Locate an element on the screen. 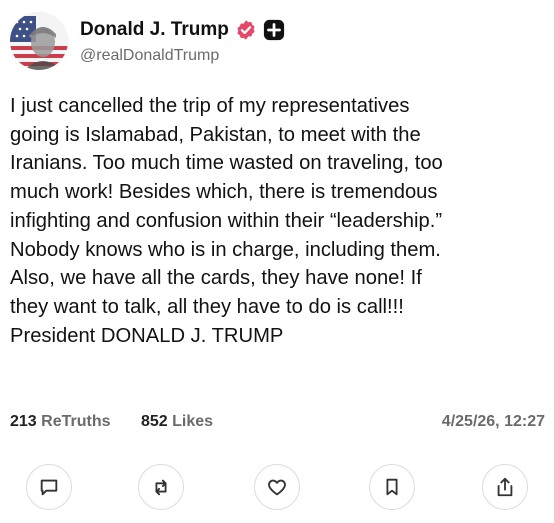 The height and width of the screenshot is (523, 554). retruths-label: ReTruths is located at coordinates (76, 421).